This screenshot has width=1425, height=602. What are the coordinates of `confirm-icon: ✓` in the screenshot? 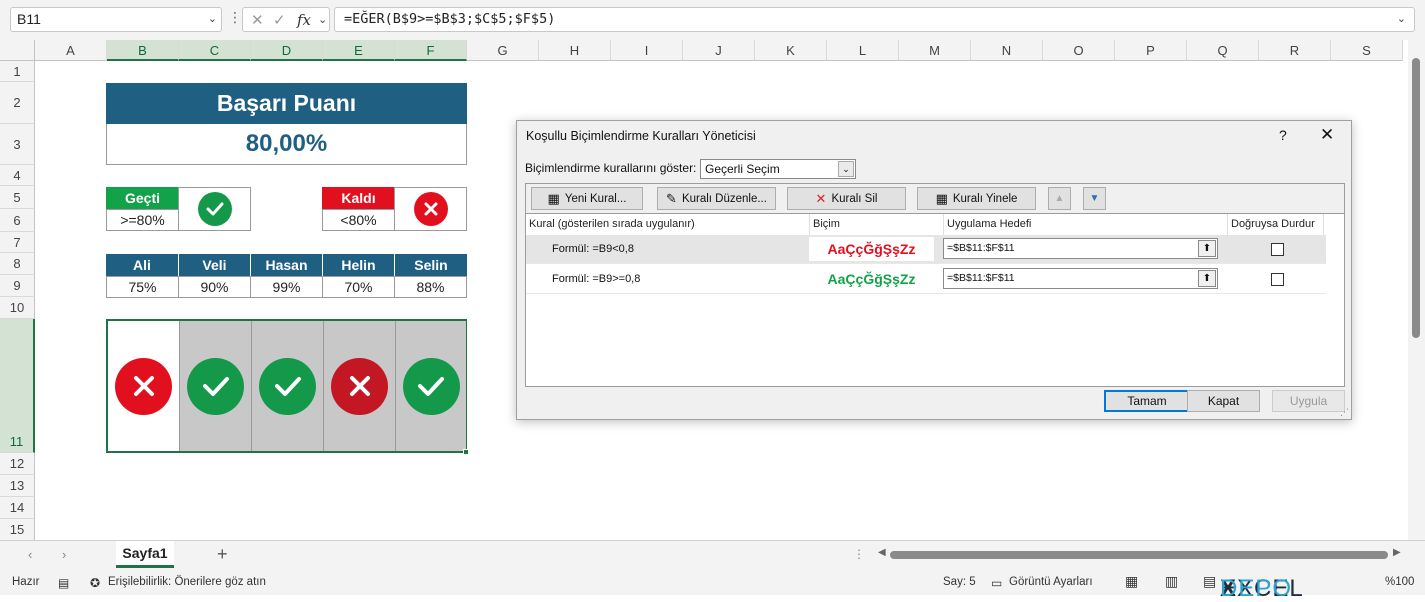 It's located at (279, 20).